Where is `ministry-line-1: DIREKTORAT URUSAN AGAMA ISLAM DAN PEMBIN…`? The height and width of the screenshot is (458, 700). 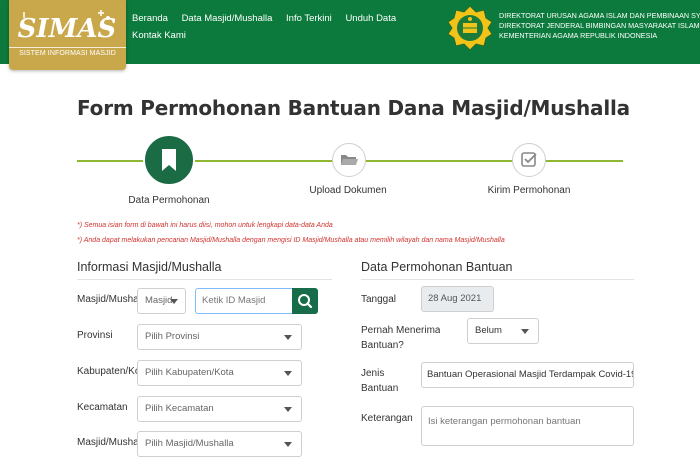 ministry-line-1: DIREKTORAT URUSAN AGAMA ISLAM DAN PEMBIN… is located at coordinates (599, 15).